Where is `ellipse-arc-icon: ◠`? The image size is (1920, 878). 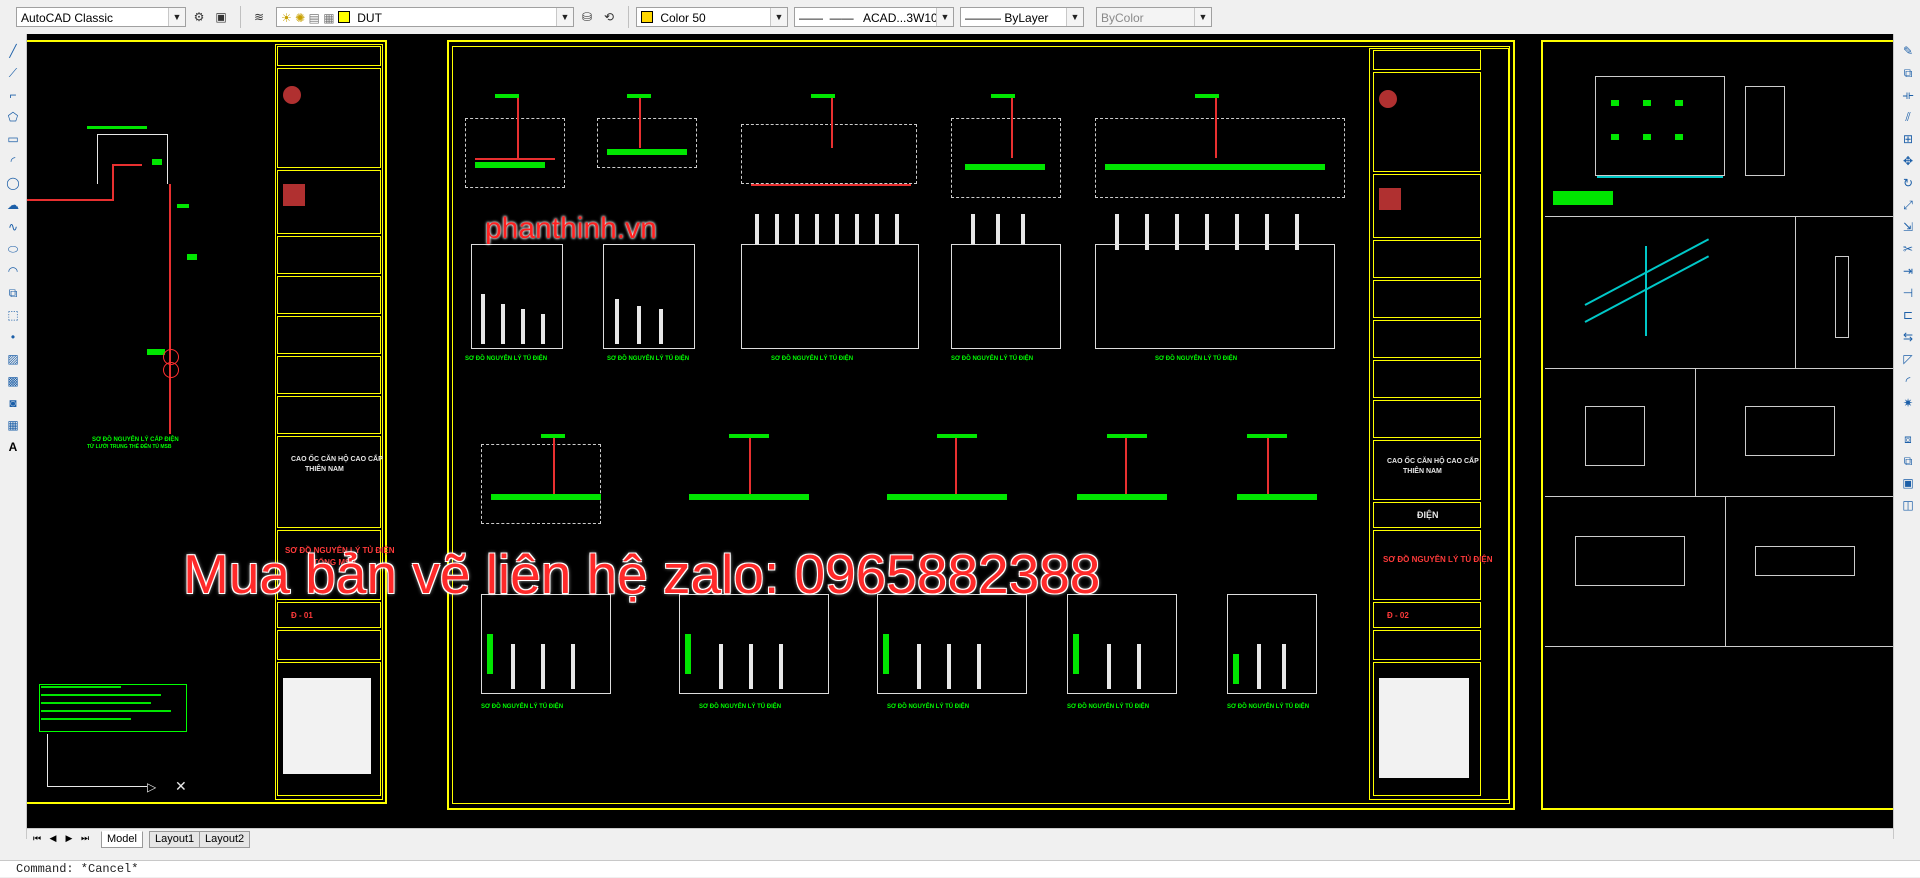
ellipse-arc-icon: ◠ is located at coordinates (13, 271).